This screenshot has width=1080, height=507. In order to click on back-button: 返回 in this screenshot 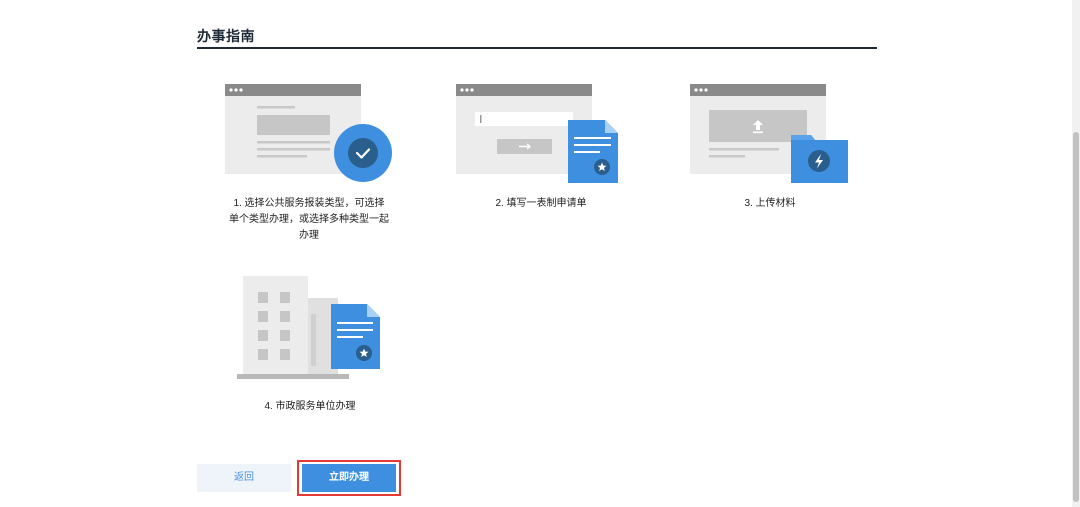, I will do `click(244, 478)`.